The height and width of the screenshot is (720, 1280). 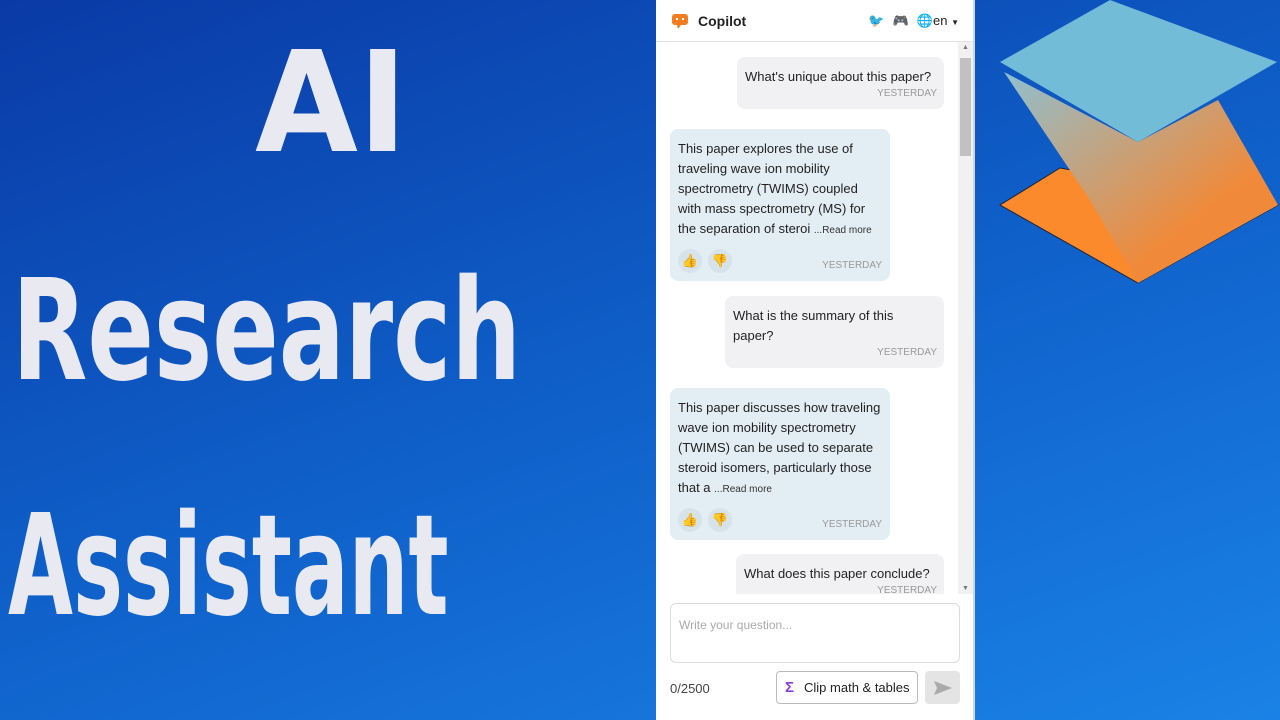 What do you see at coordinates (955, 22) in the screenshot?
I see `caret-down-icon: ▼` at bounding box center [955, 22].